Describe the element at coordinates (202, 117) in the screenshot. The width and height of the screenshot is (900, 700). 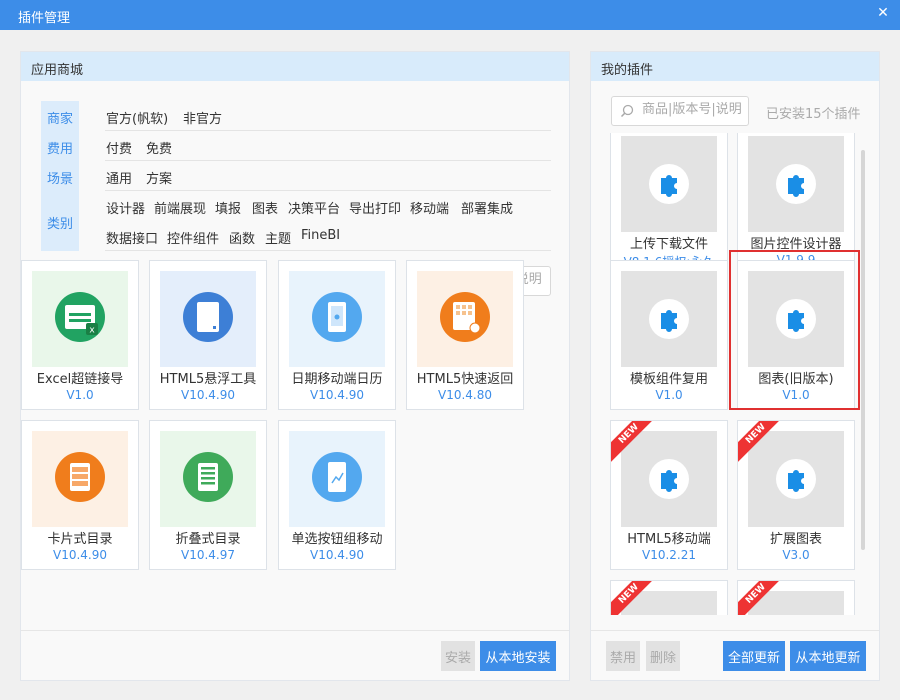
I see `filter-option: 非官方` at that location.